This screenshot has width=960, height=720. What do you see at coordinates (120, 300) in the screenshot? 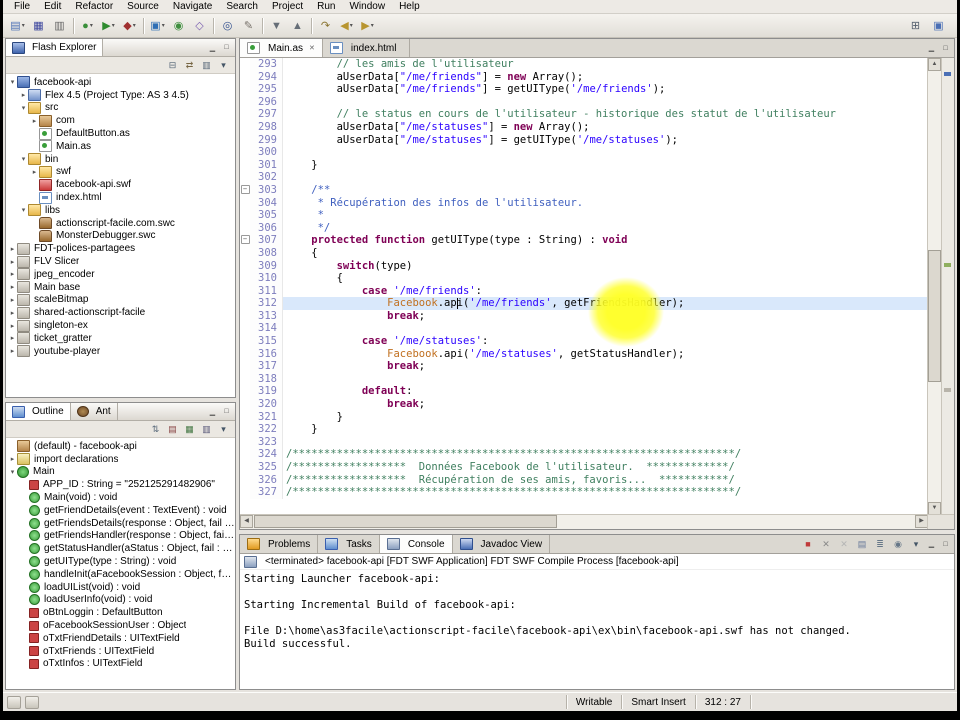
I see `tree-item: scaleBitmap` at bounding box center [120, 300].